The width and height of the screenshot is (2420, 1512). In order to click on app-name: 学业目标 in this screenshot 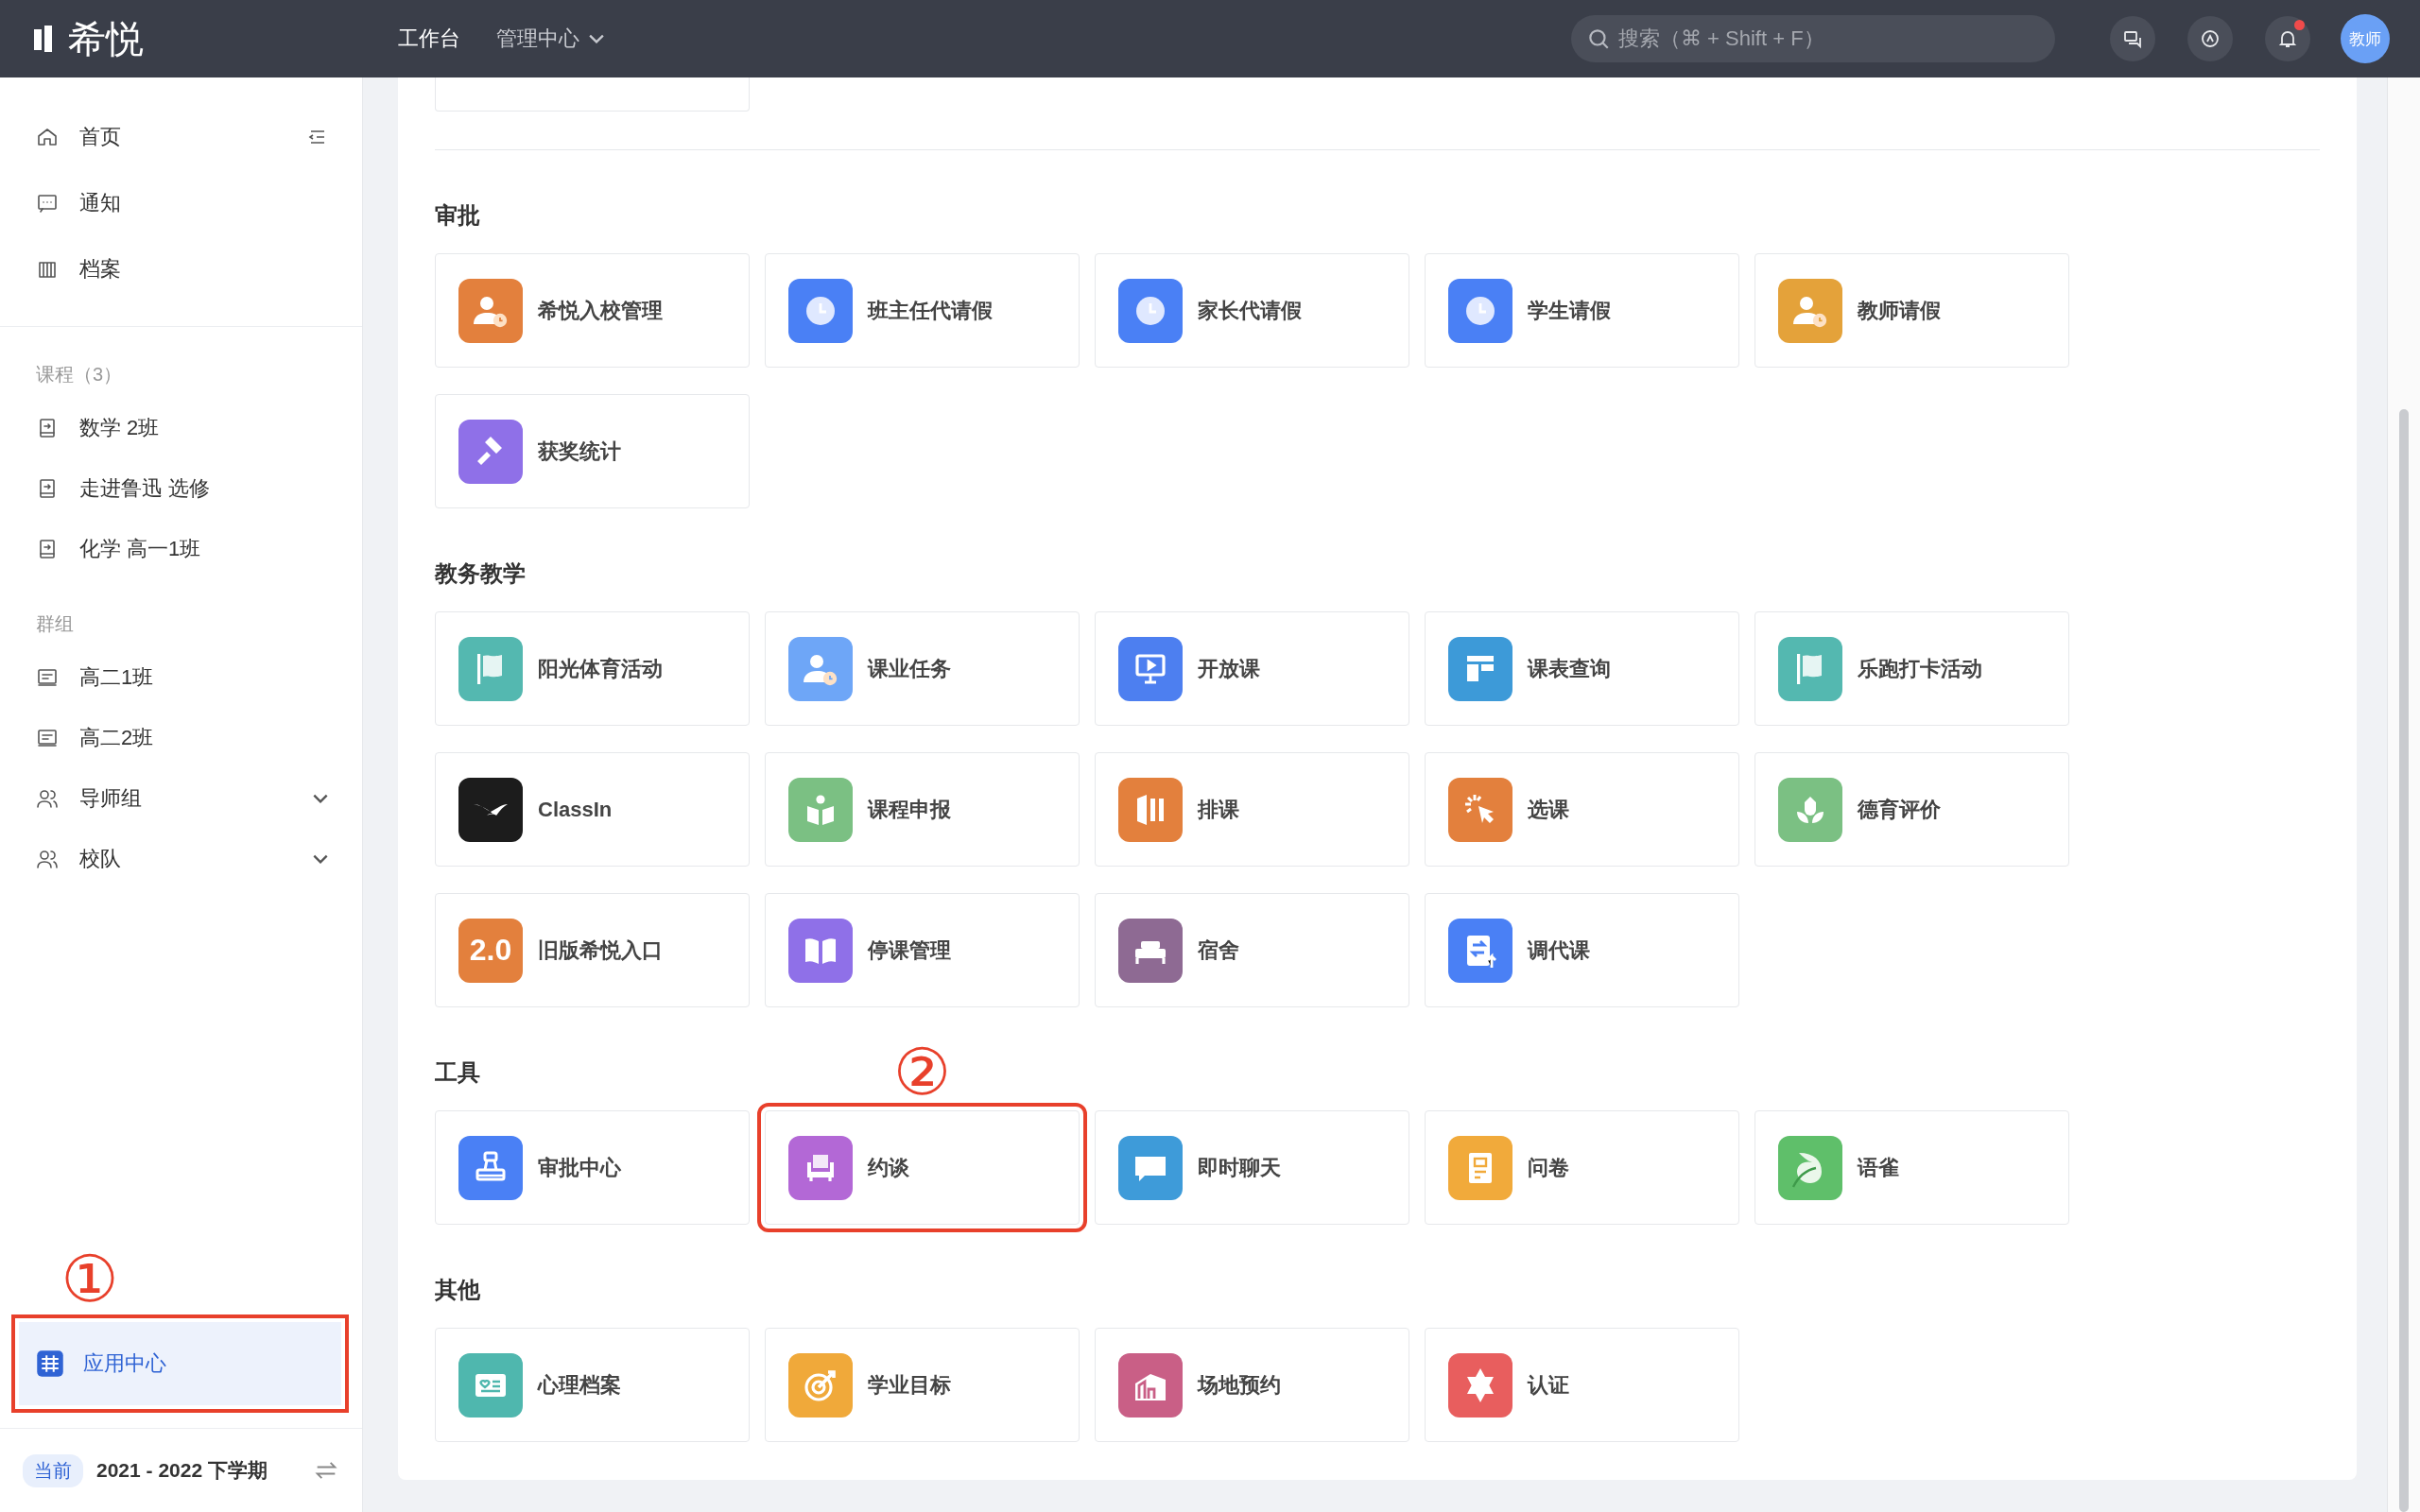, I will do `click(909, 1385)`.